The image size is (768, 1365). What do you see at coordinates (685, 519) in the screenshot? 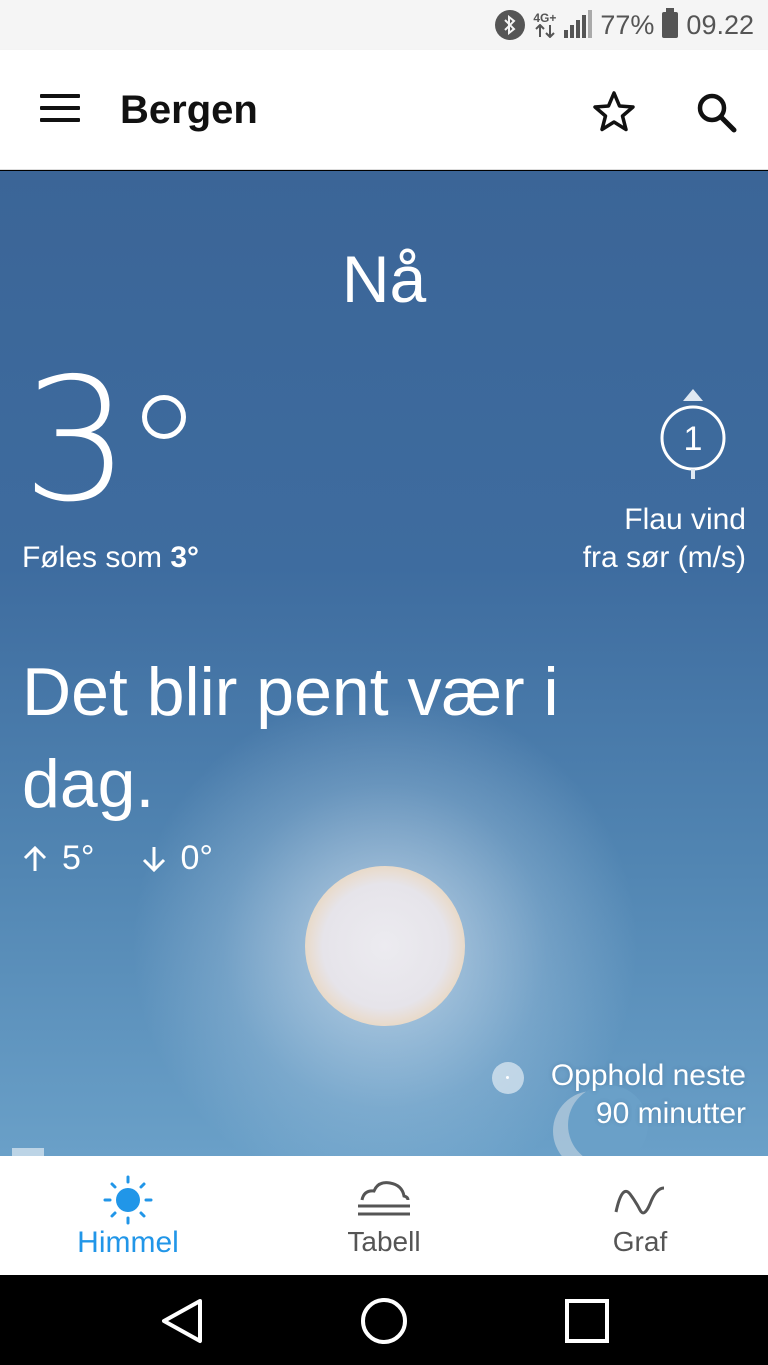
I see `wind-description-line1: Flau vind` at bounding box center [685, 519].